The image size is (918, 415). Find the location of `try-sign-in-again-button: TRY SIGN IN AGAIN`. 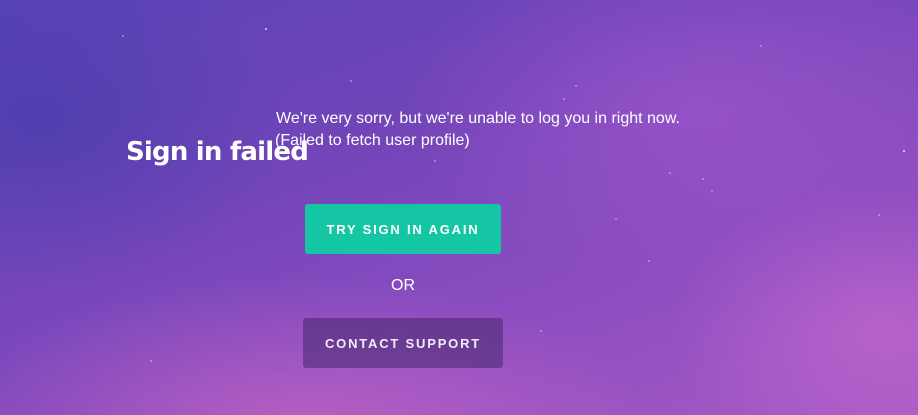

try-sign-in-again-button: TRY SIGN IN AGAIN is located at coordinates (403, 229).